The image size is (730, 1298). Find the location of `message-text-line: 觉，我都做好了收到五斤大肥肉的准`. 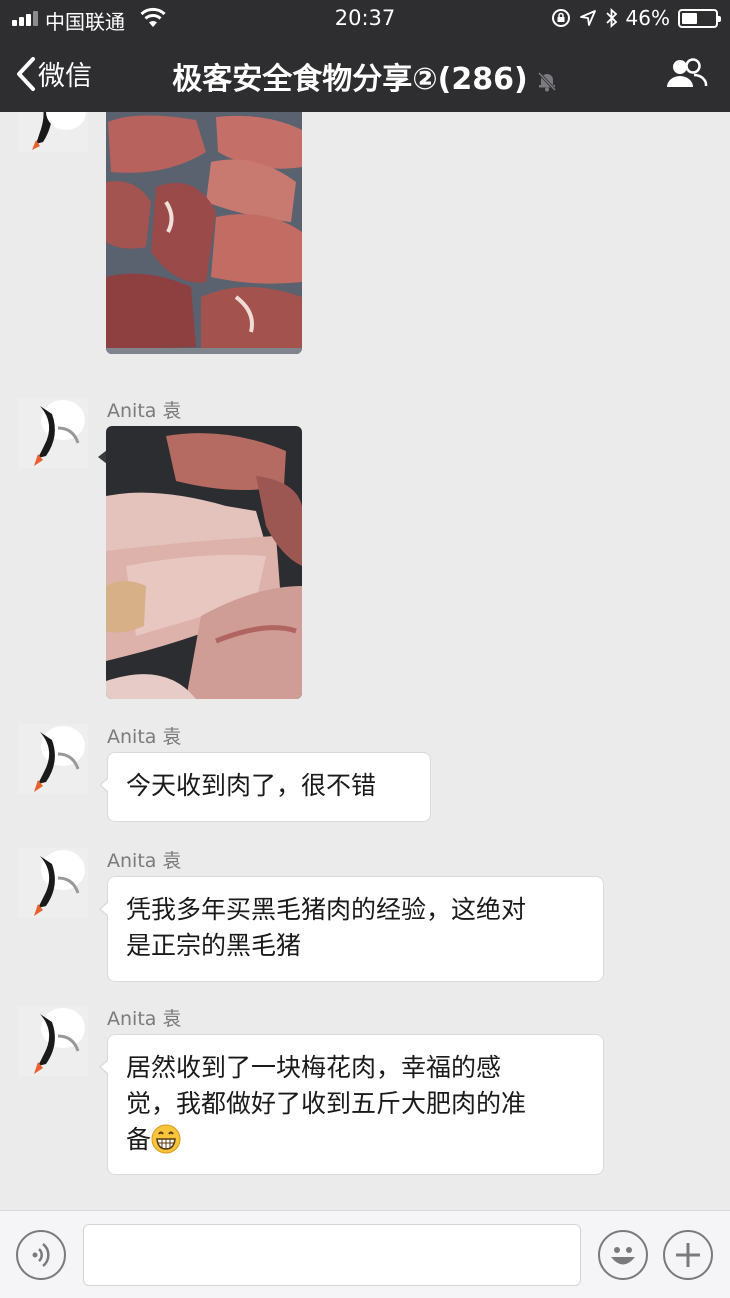

message-text-line: 觉，我都做好了收到五斤大肥肉的准 is located at coordinates (326, 1103).